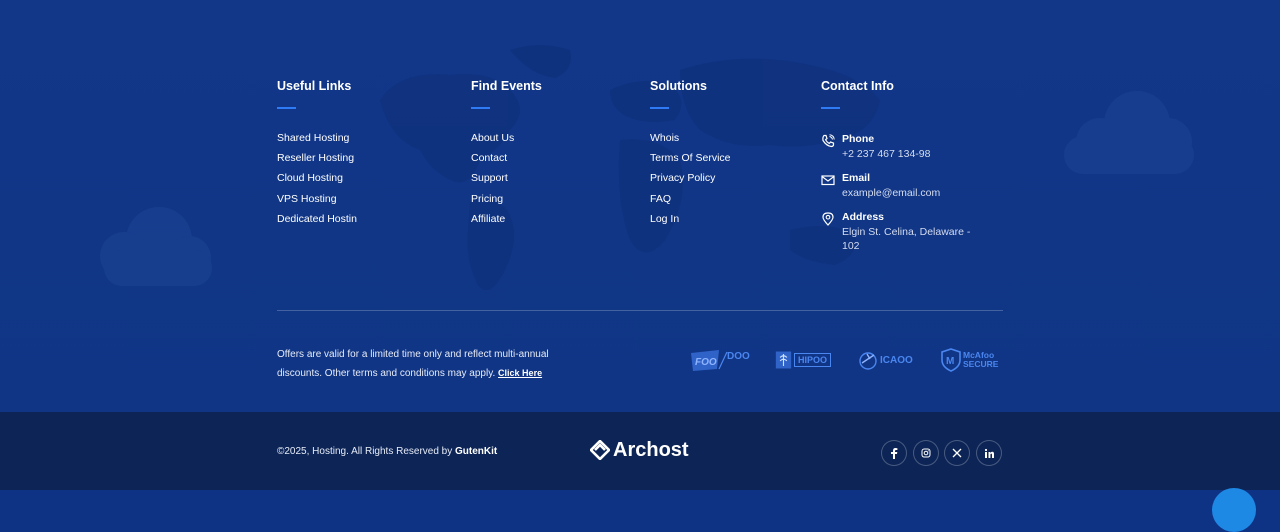 The height and width of the screenshot is (532, 1280). What do you see at coordinates (917, 193) in the screenshot?
I see `email-value: example@email.com` at bounding box center [917, 193].